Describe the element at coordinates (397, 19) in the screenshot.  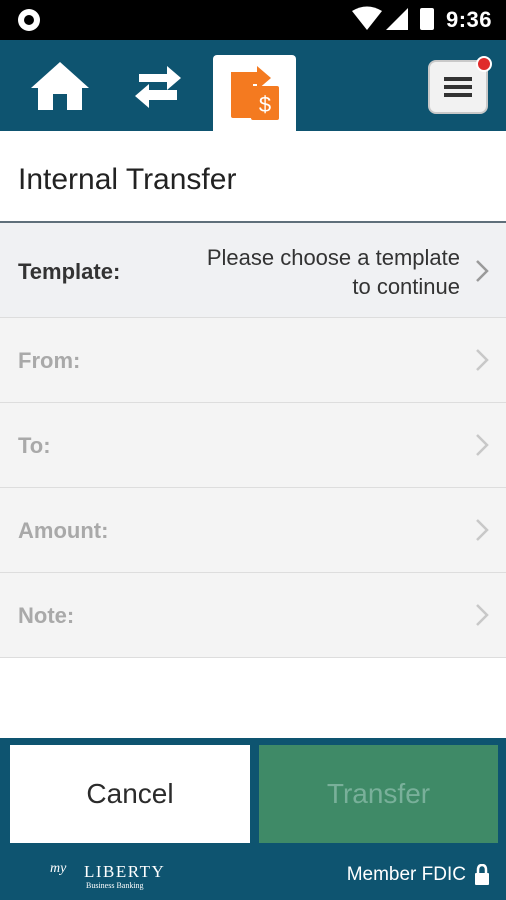
I see `signal-icon` at that location.